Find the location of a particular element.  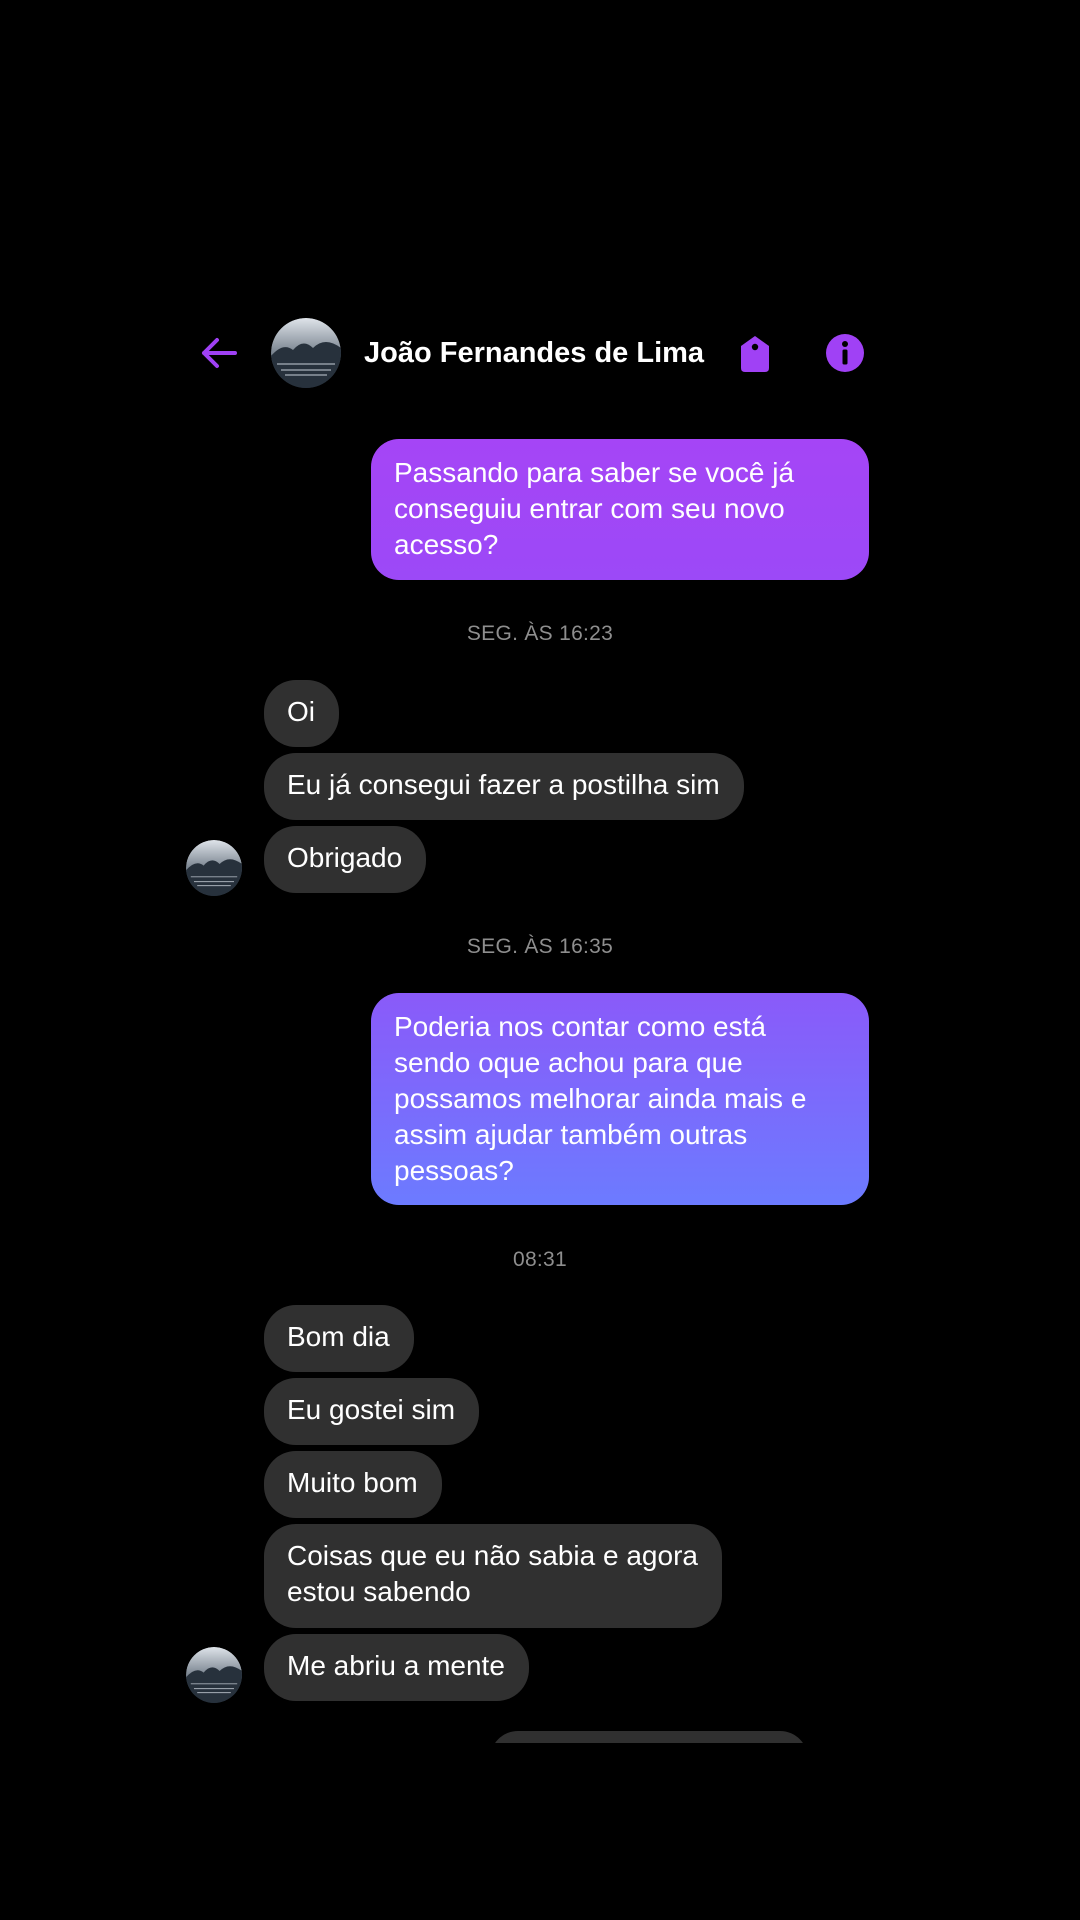

message-text: Bom dia is located at coordinates (338, 1336).